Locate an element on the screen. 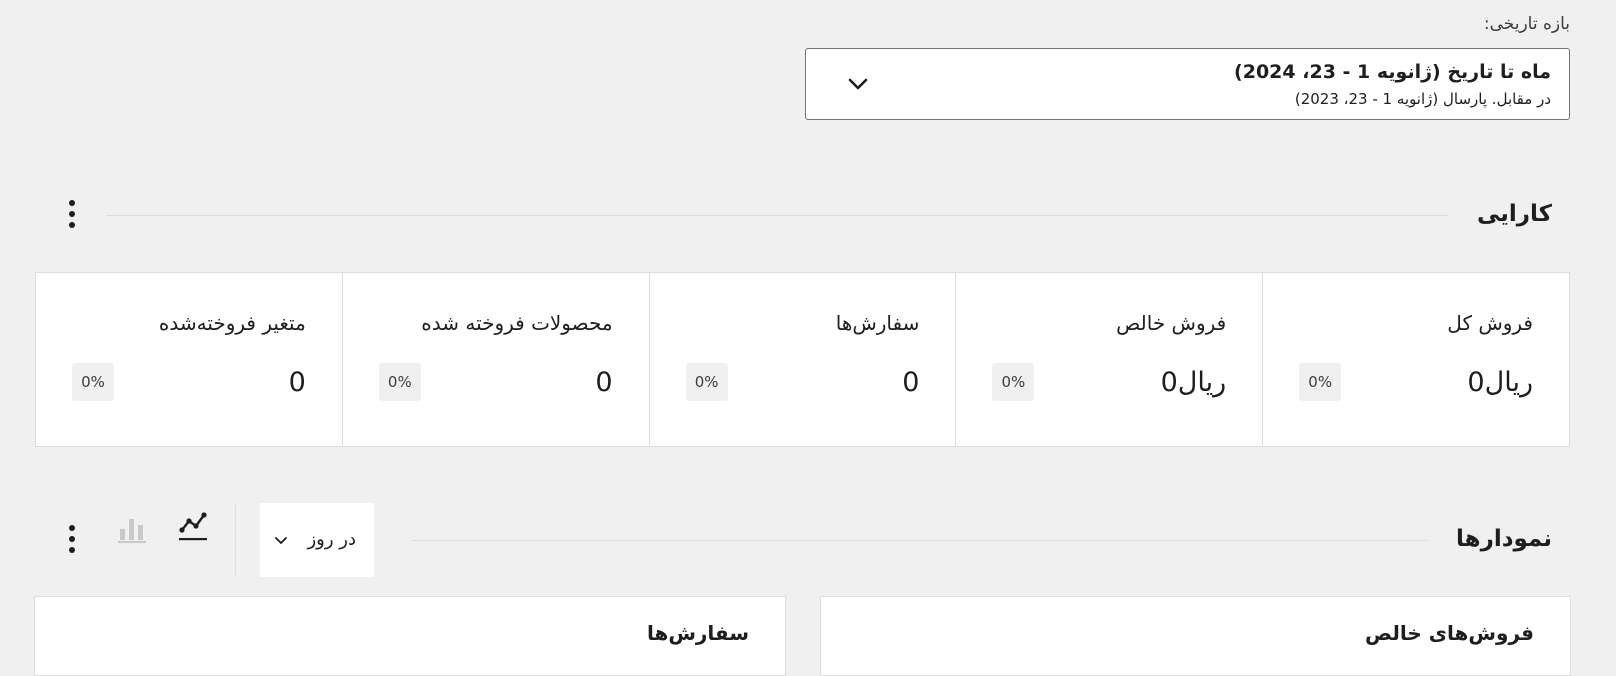  charts-title: نمودارها is located at coordinates (1504, 539).